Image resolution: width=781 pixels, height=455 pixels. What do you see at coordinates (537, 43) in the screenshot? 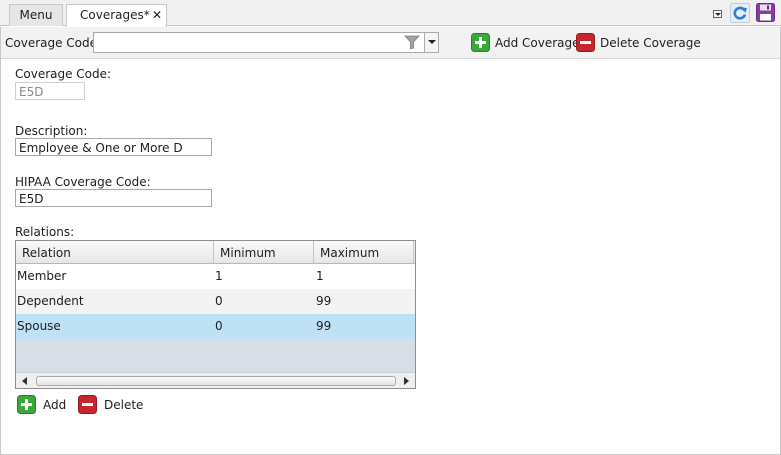
I see `add-coverage-label: Add Coverage` at bounding box center [537, 43].